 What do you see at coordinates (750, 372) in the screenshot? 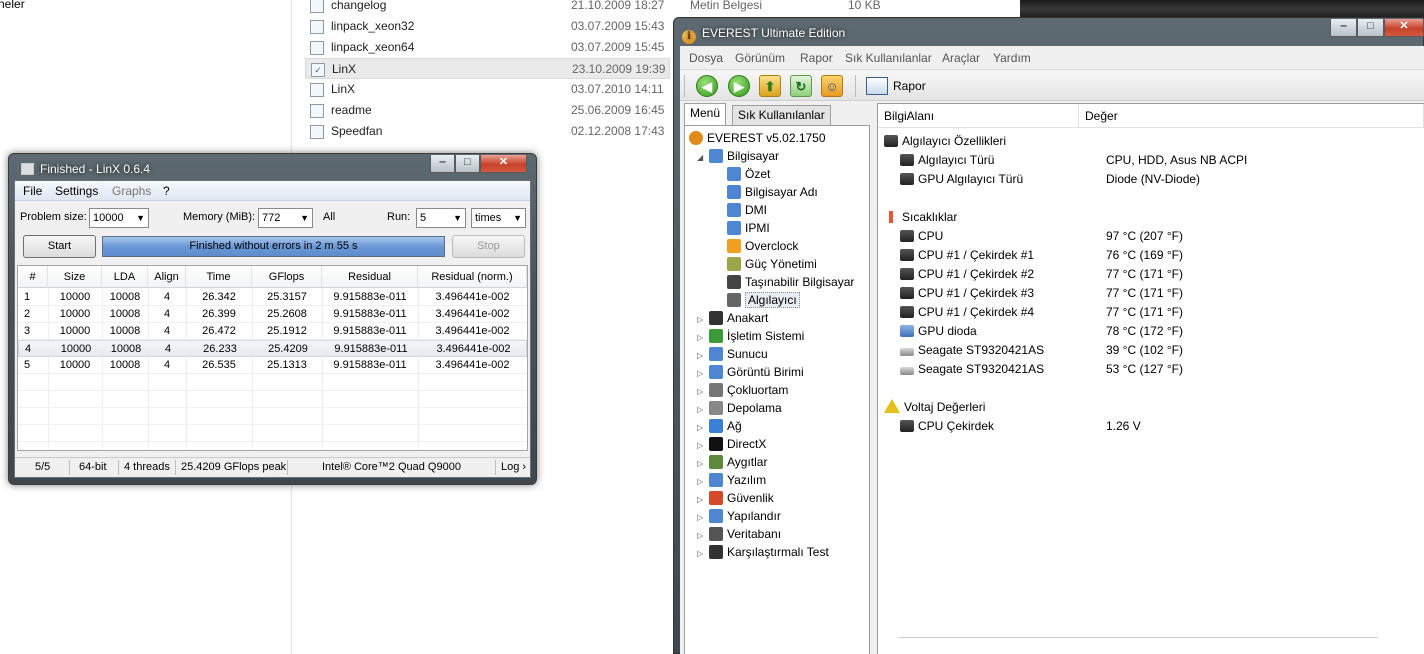
I see `tree-node: ▷ Görüntü Birimi` at bounding box center [750, 372].